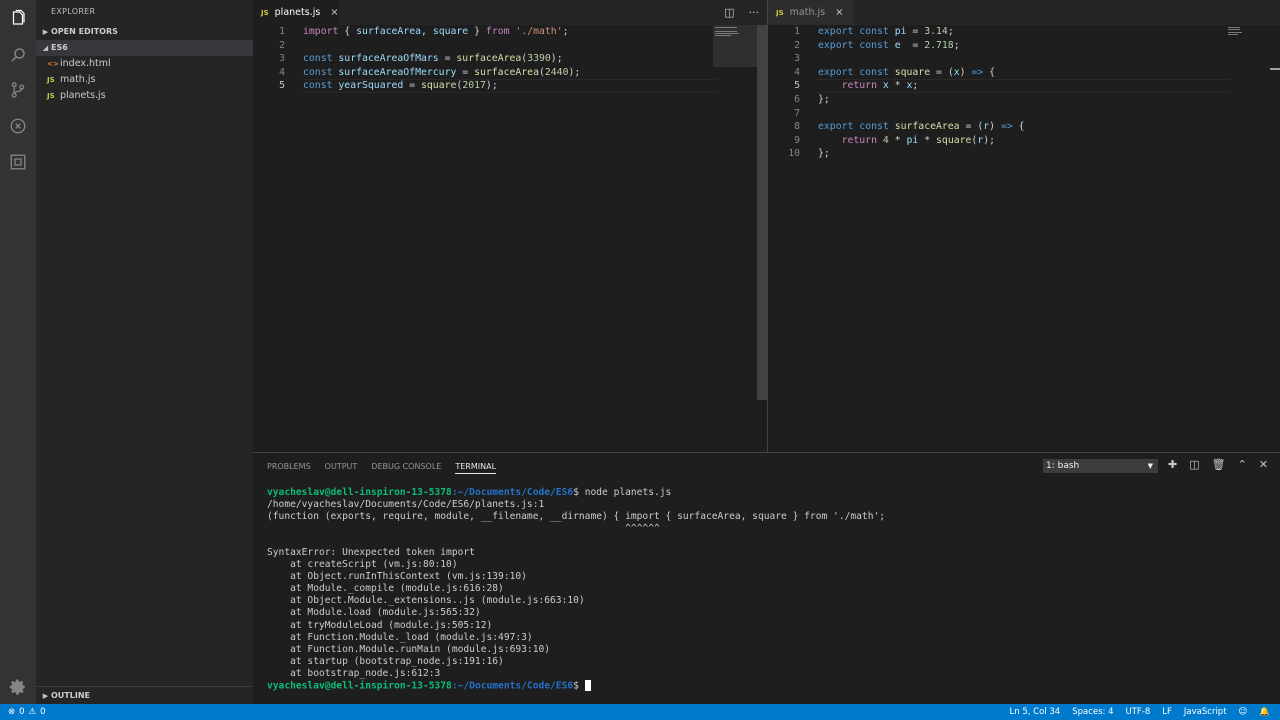 The height and width of the screenshot is (720, 1280). I want to click on dropdown-arrow-icon: ▼, so click(1150, 466).